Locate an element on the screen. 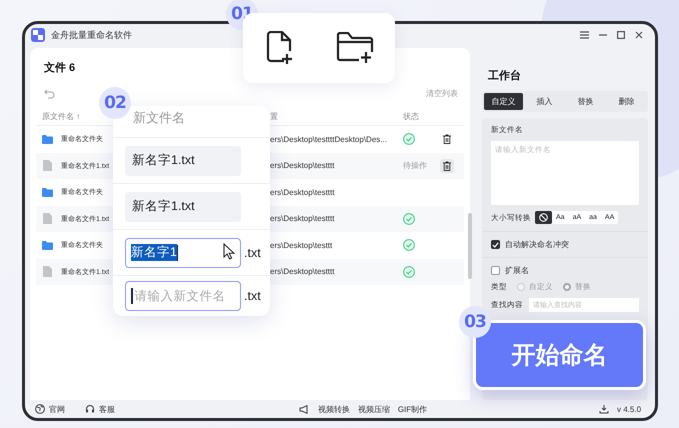 Image resolution: width=679 pixels, height=428 pixels. column-header: 状态 is located at coordinates (411, 116).